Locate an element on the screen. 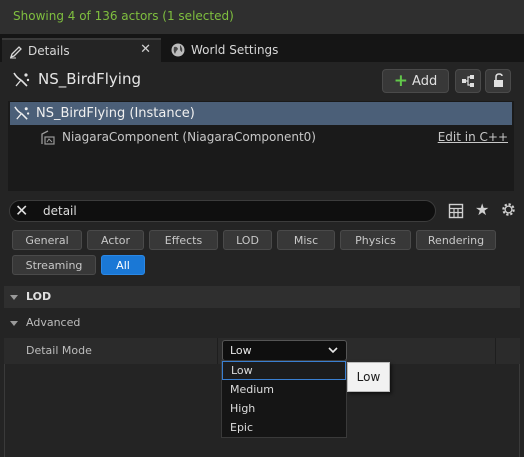  edit-in-cpp-link: Edit in C++ is located at coordinates (473, 137).